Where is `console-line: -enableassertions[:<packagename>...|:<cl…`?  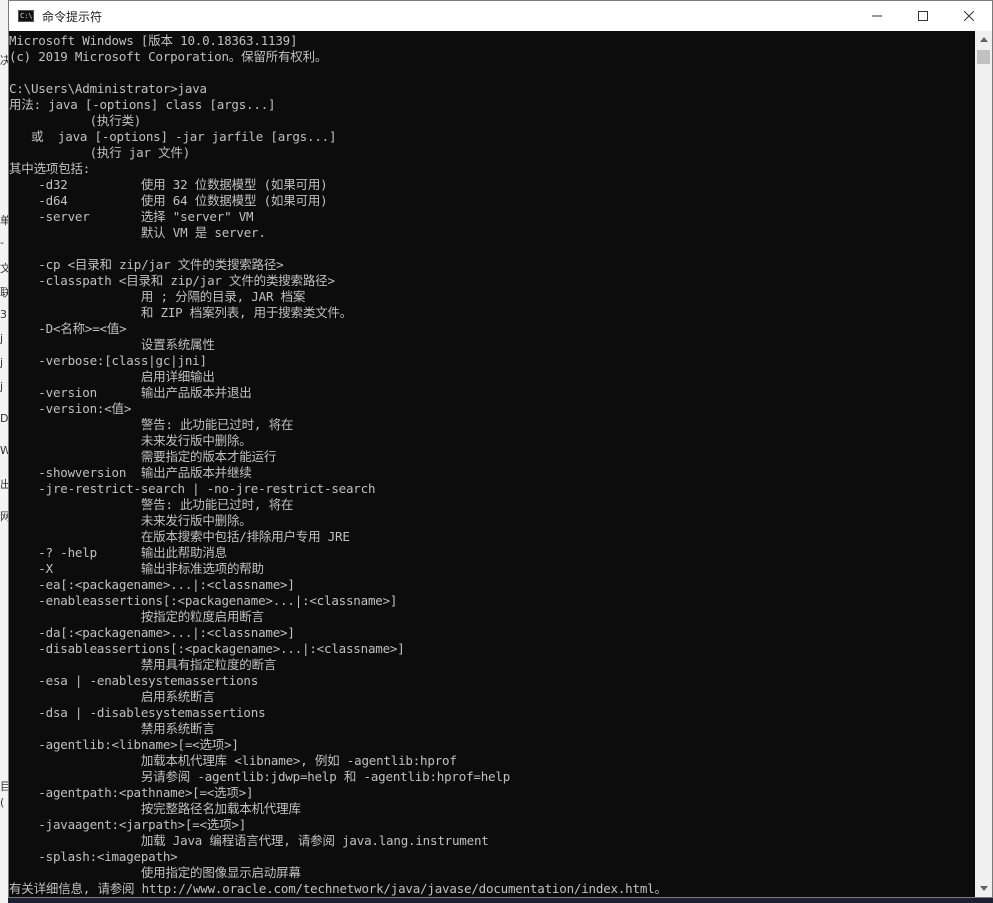 console-line: -enableassertions[:<packagename>...|:<cl… is located at coordinates (203, 600).